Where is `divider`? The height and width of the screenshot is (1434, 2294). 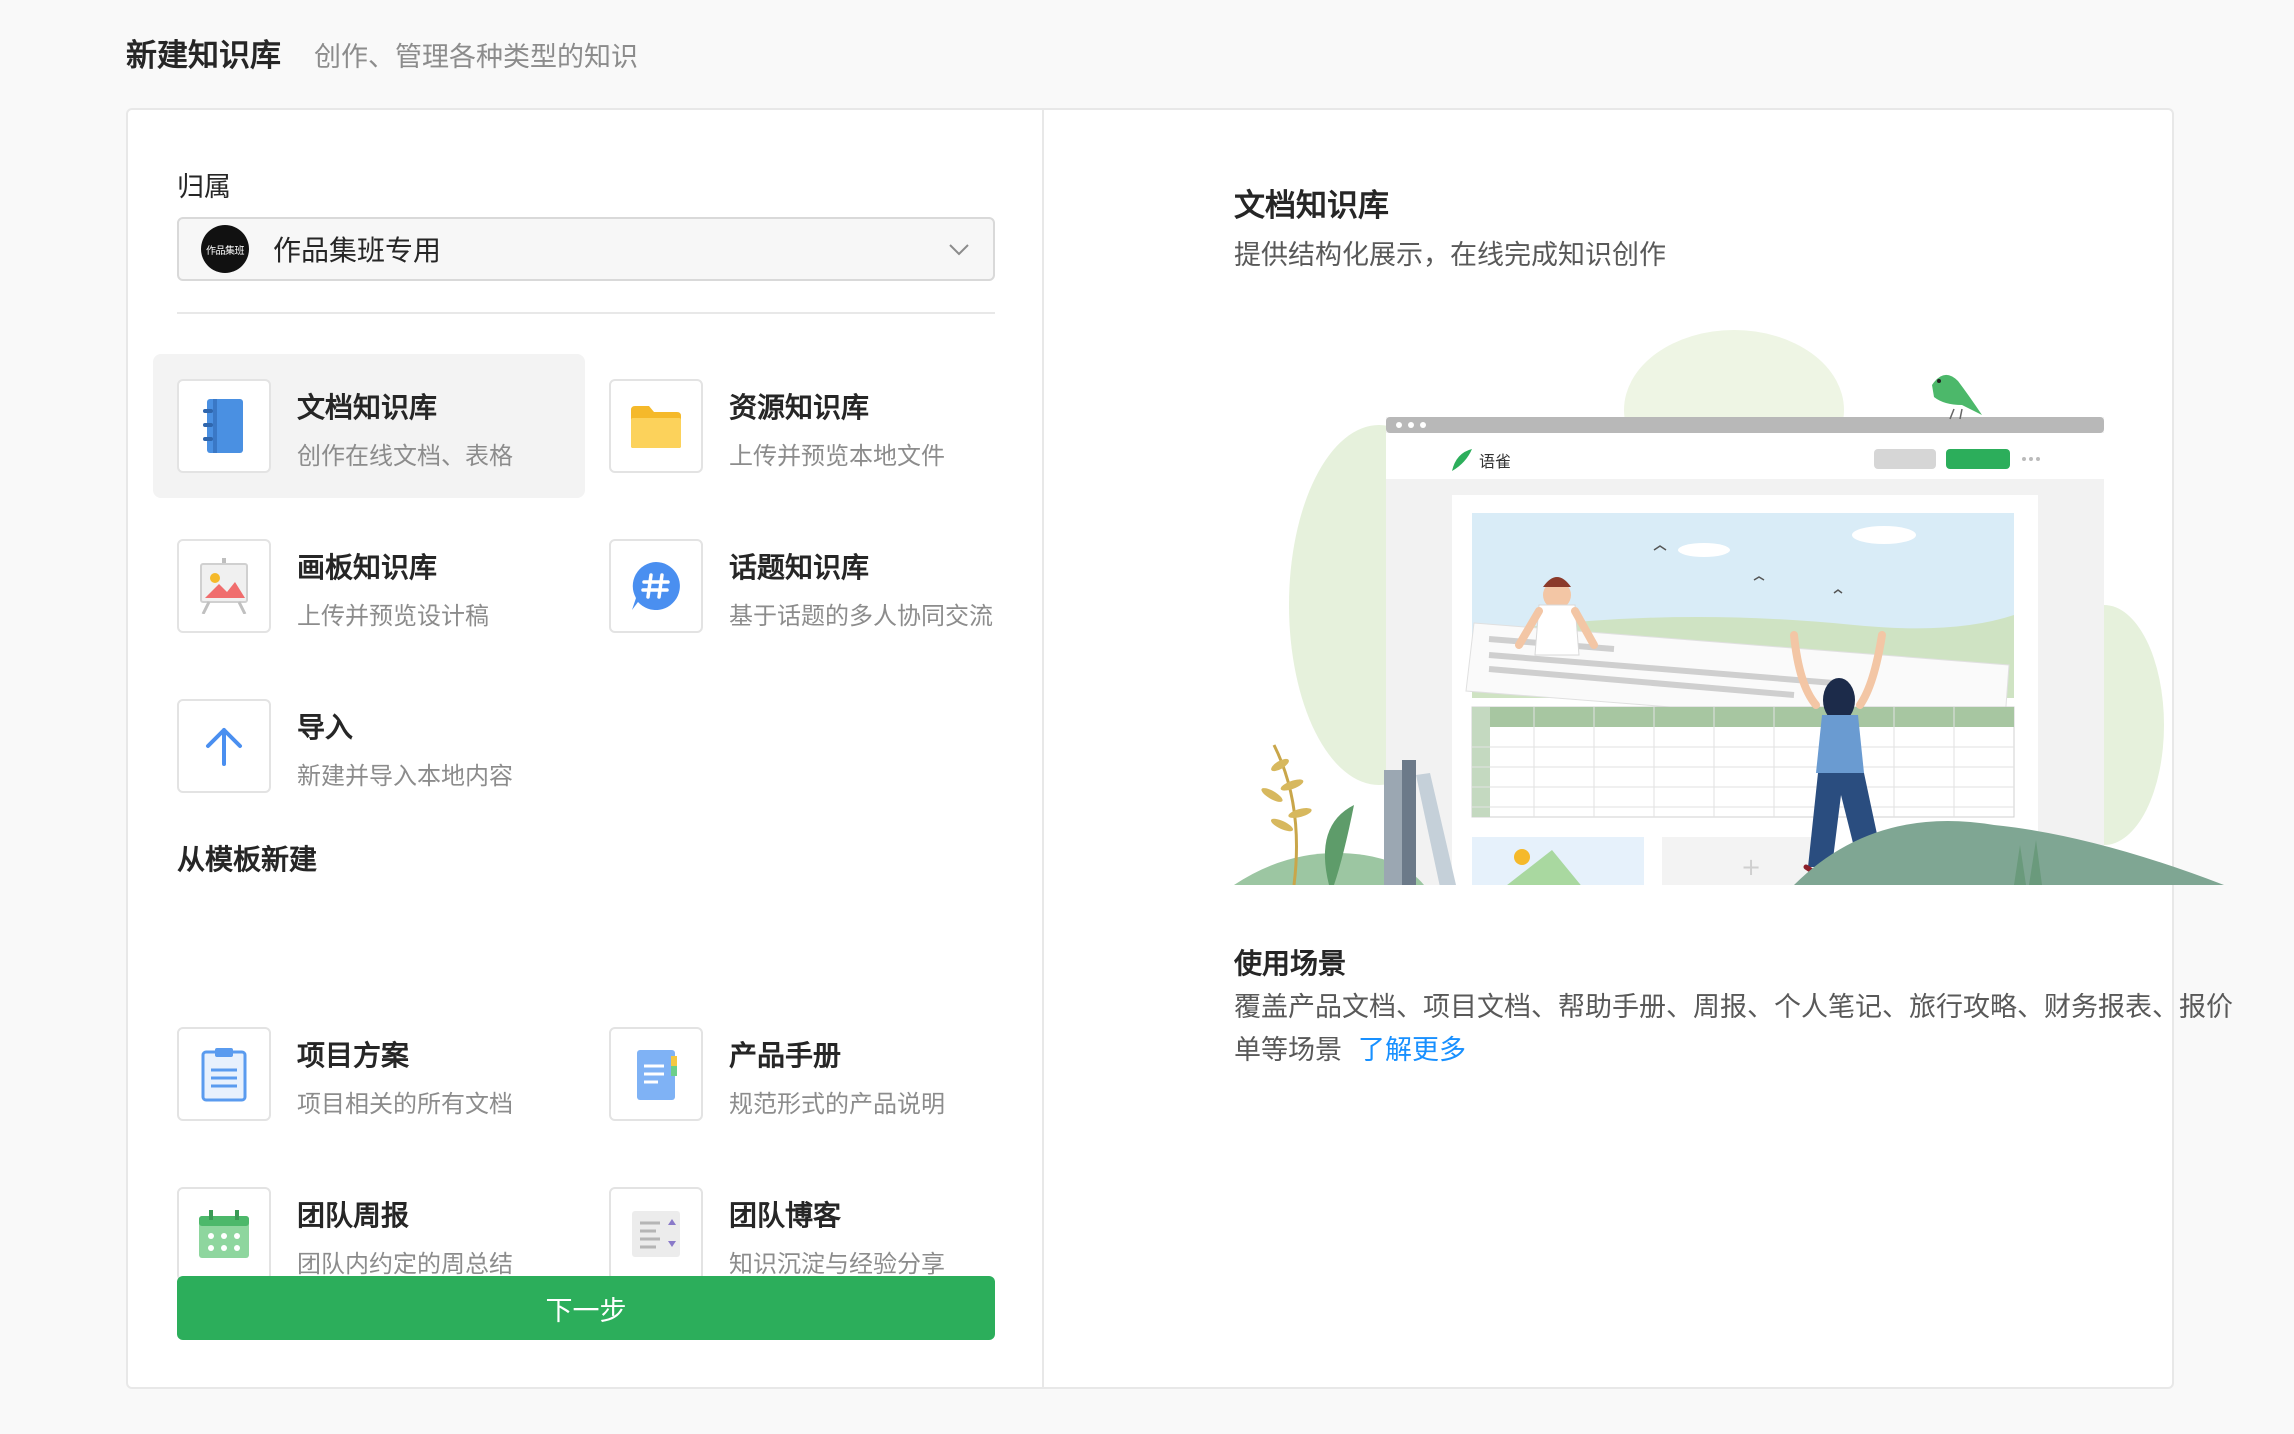 divider is located at coordinates (586, 313).